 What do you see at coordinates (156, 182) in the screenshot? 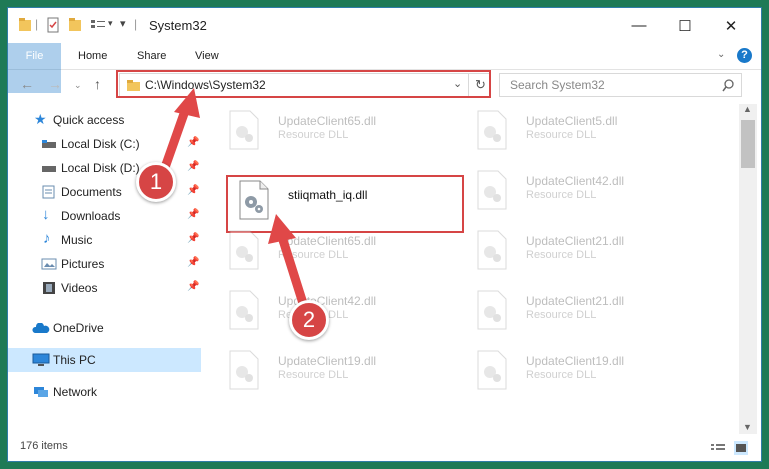
I see `step-1-badge: 1` at bounding box center [156, 182].